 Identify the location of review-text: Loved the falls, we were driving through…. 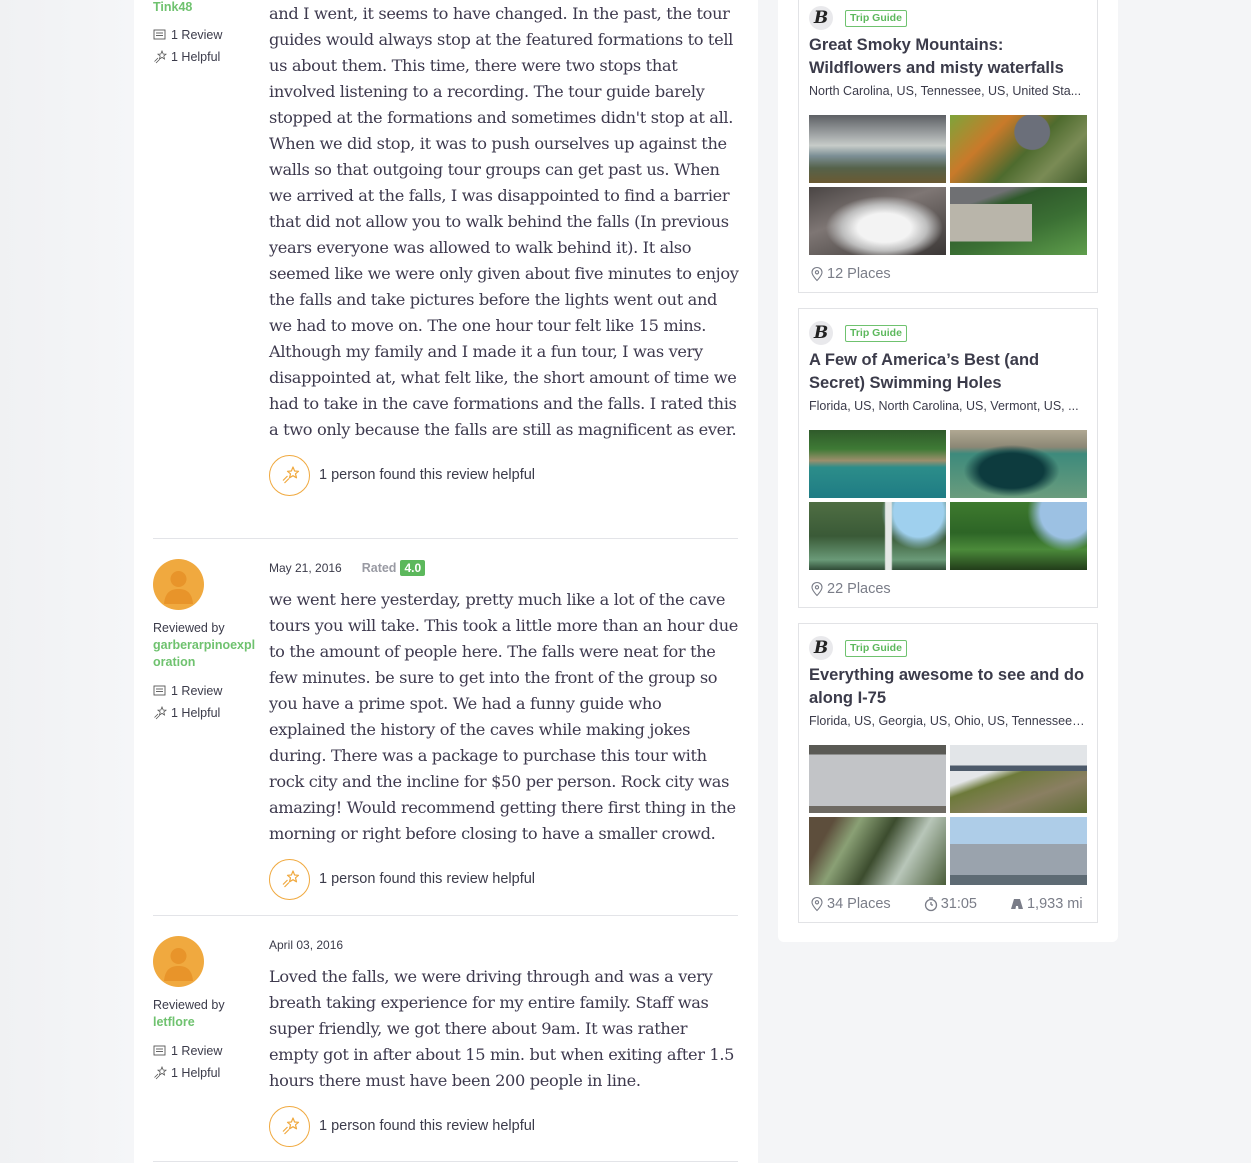
(502, 1028).